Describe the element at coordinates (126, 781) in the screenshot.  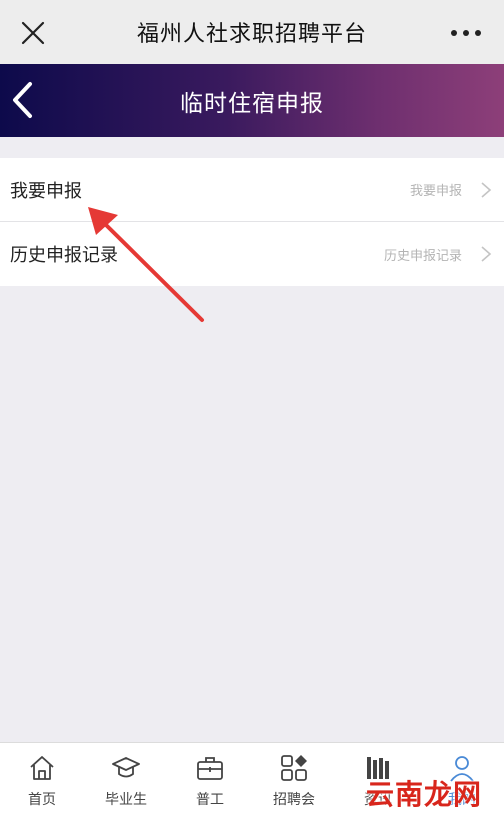
I see `tab-graduates: 毕业生` at that location.